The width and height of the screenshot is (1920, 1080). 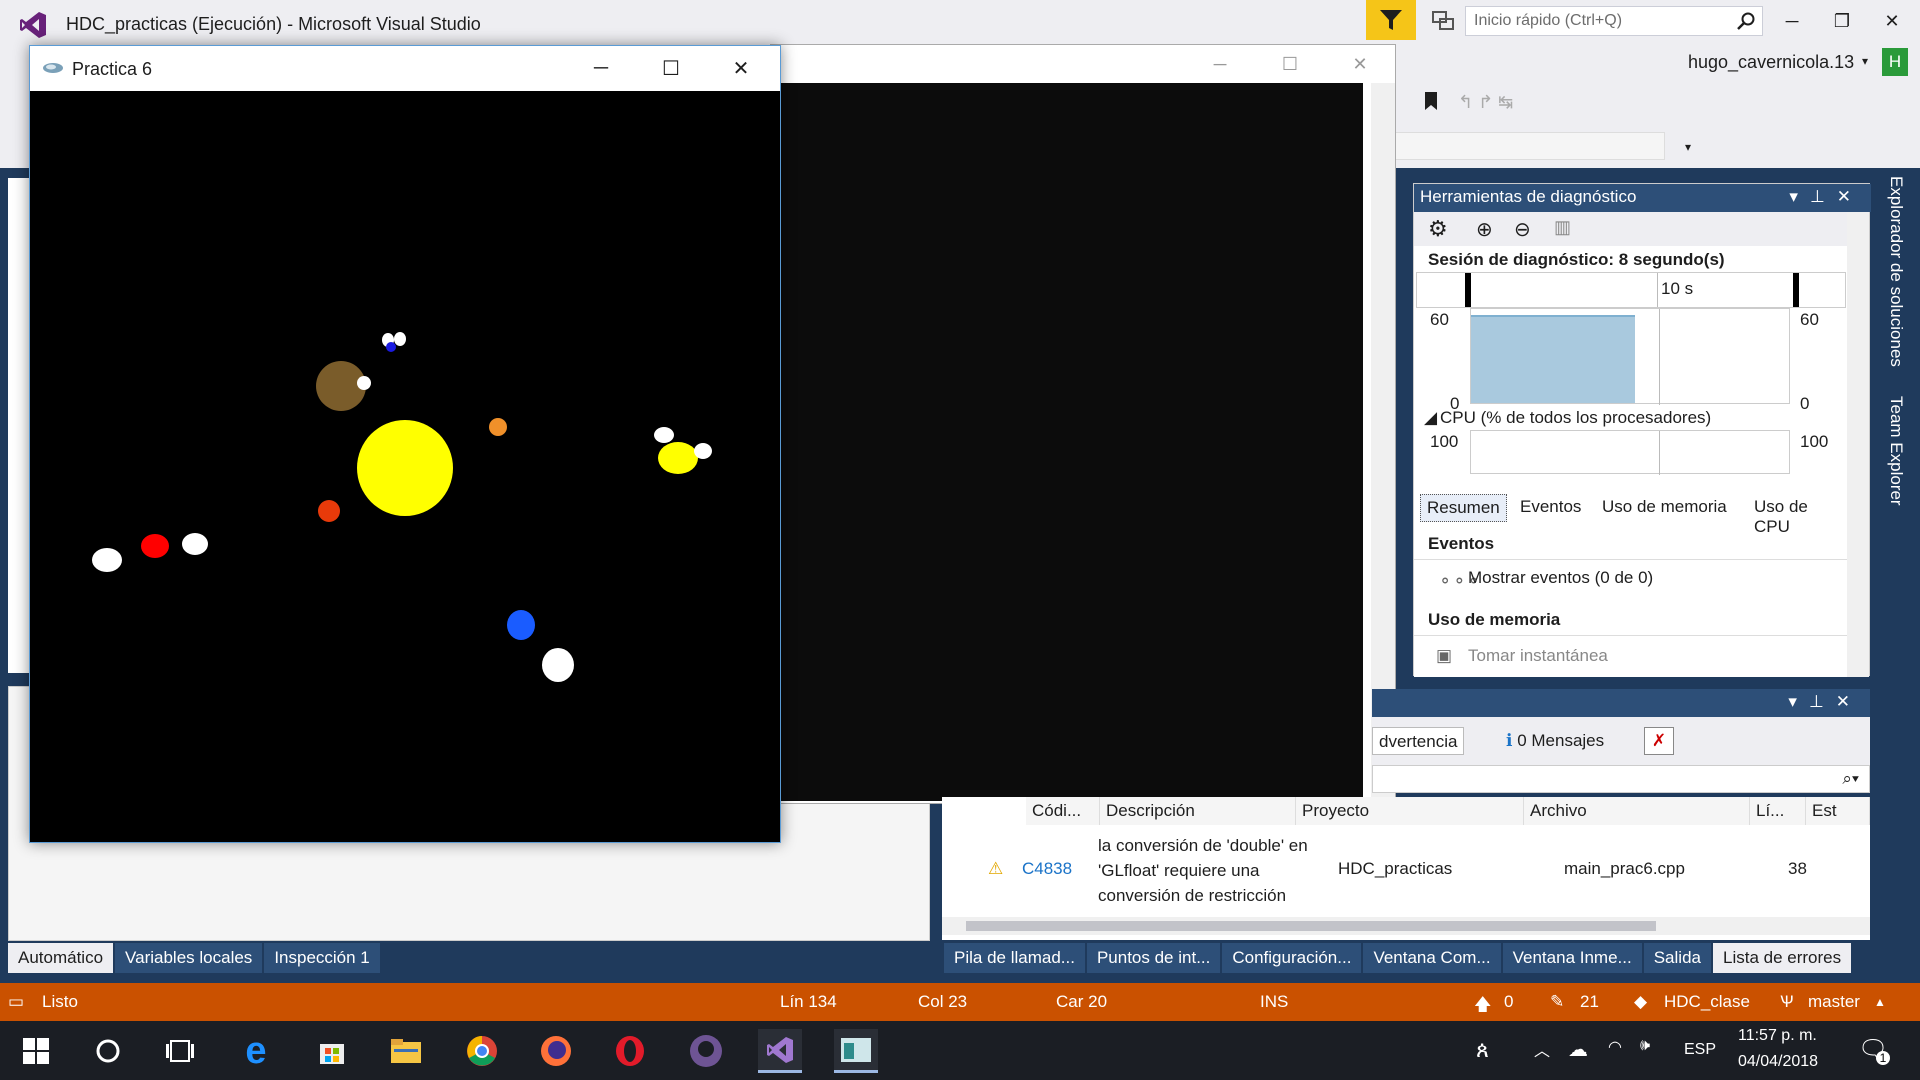 I want to click on toolbar-overflow-icon: ▾, so click(x=1688, y=147).